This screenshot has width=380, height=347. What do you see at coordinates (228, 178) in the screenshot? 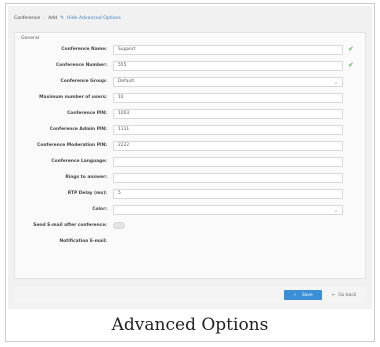
I see `rings-to-answer-input` at bounding box center [228, 178].